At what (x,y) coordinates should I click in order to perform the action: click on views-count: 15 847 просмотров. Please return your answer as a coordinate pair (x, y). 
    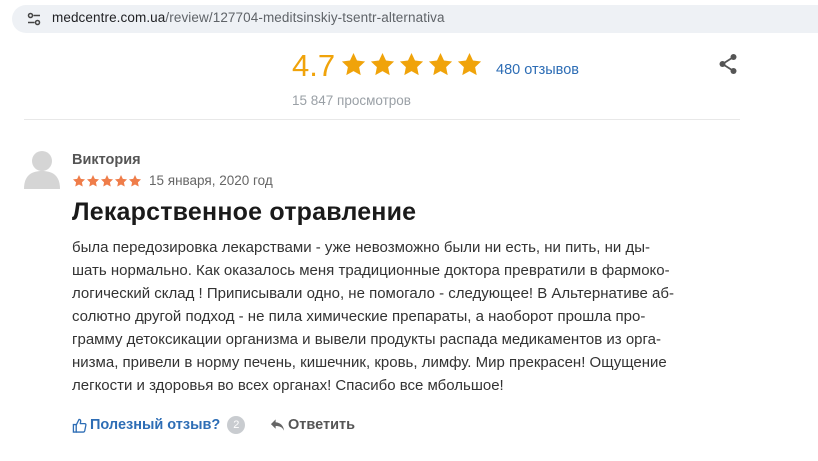
    Looking at the image, I should click on (351, 100).